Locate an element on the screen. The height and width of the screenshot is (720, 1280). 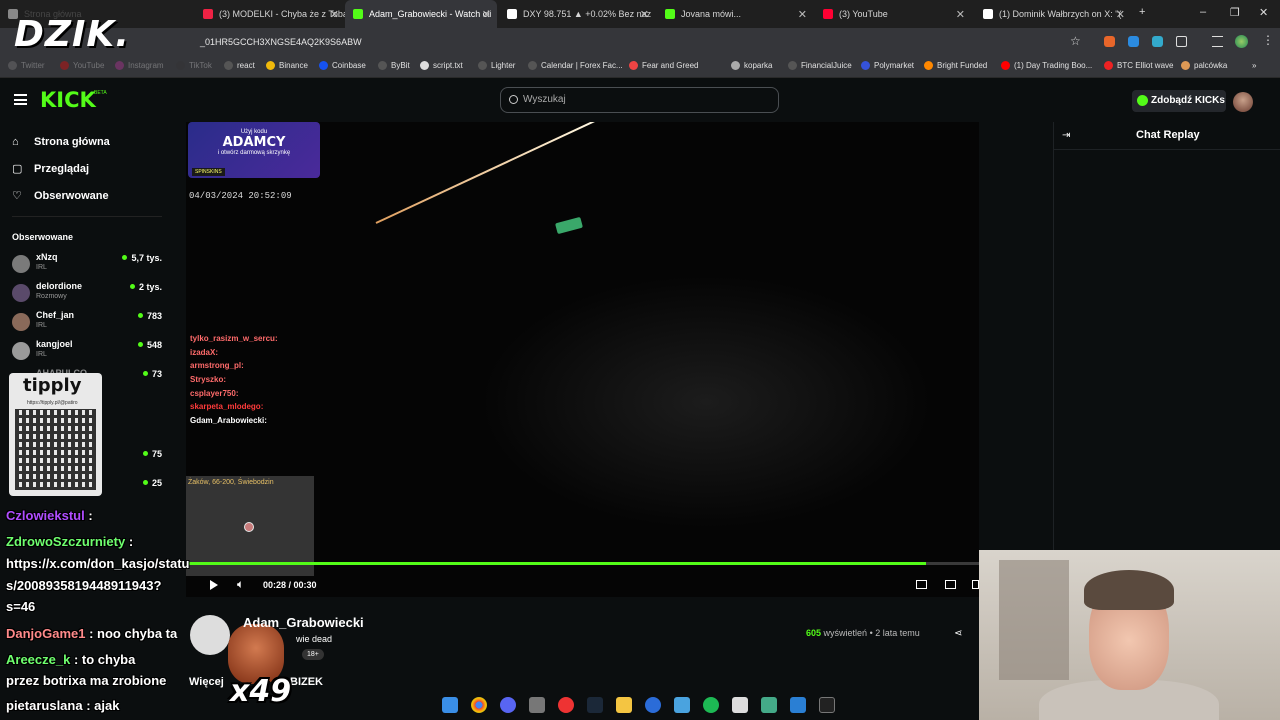
bookmark-item: Bright Funded is located at coordinates (955, 65).